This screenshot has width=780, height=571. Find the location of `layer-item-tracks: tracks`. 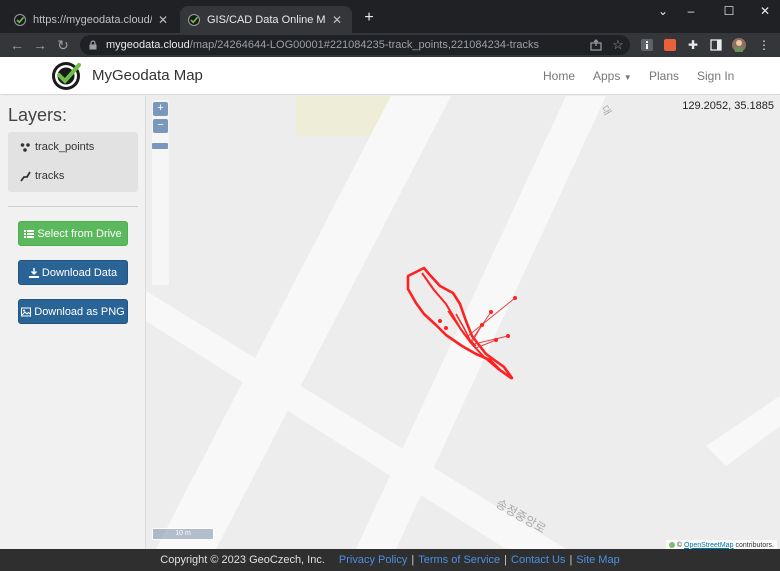

layer-item-tracks: tracks is located at coordinates (42, 176).